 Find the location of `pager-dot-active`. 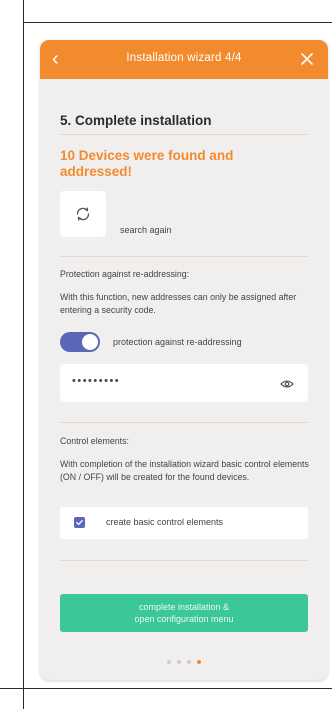

pager-dot-active is located at coordinates (199, 662).